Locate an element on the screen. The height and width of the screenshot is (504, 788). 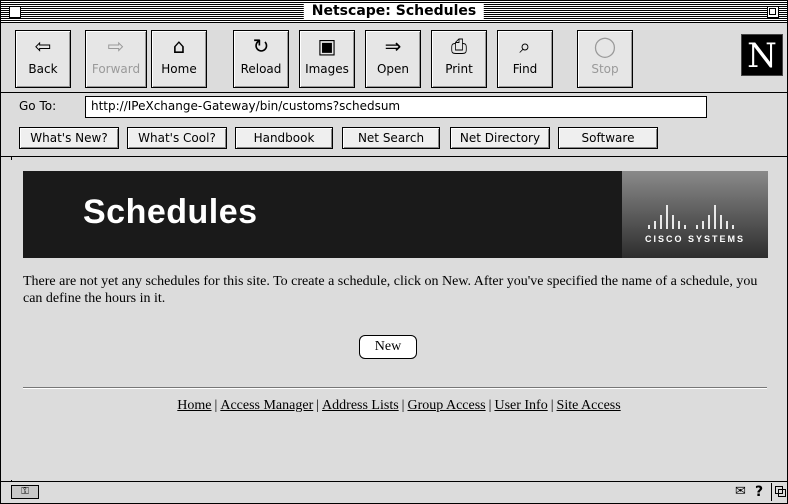
cisco-bridge-icon is located at coordinates (697, 209).